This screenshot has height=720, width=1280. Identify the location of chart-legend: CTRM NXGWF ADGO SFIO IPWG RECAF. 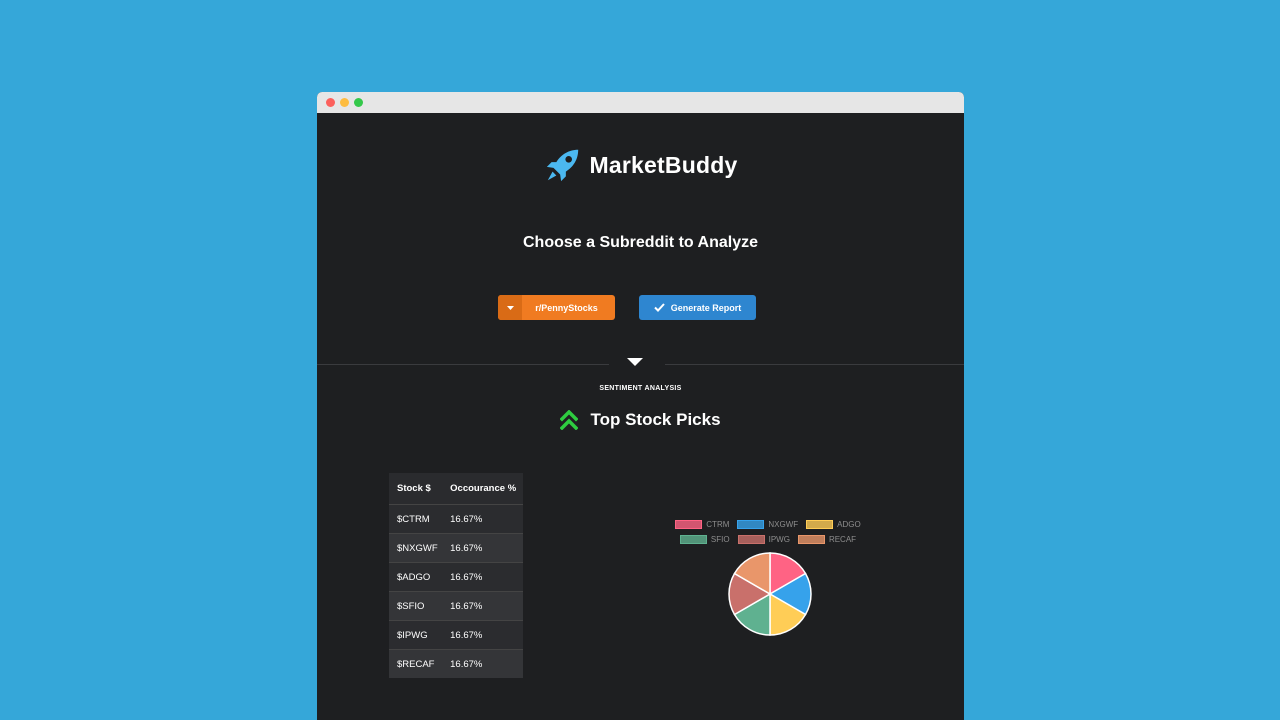
(768, 535).